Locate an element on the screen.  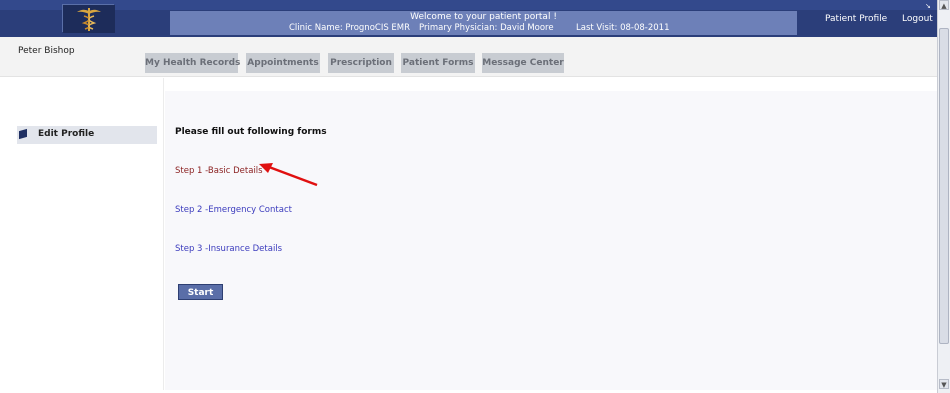
tab-message-center: Message Center is located at coordinates (523, 63).